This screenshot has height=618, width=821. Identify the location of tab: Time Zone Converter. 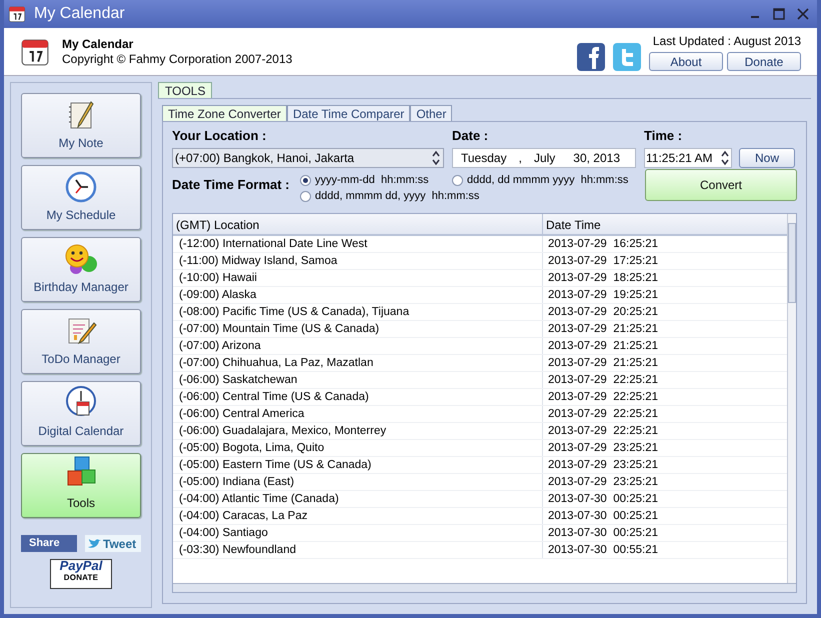
(224, 113).